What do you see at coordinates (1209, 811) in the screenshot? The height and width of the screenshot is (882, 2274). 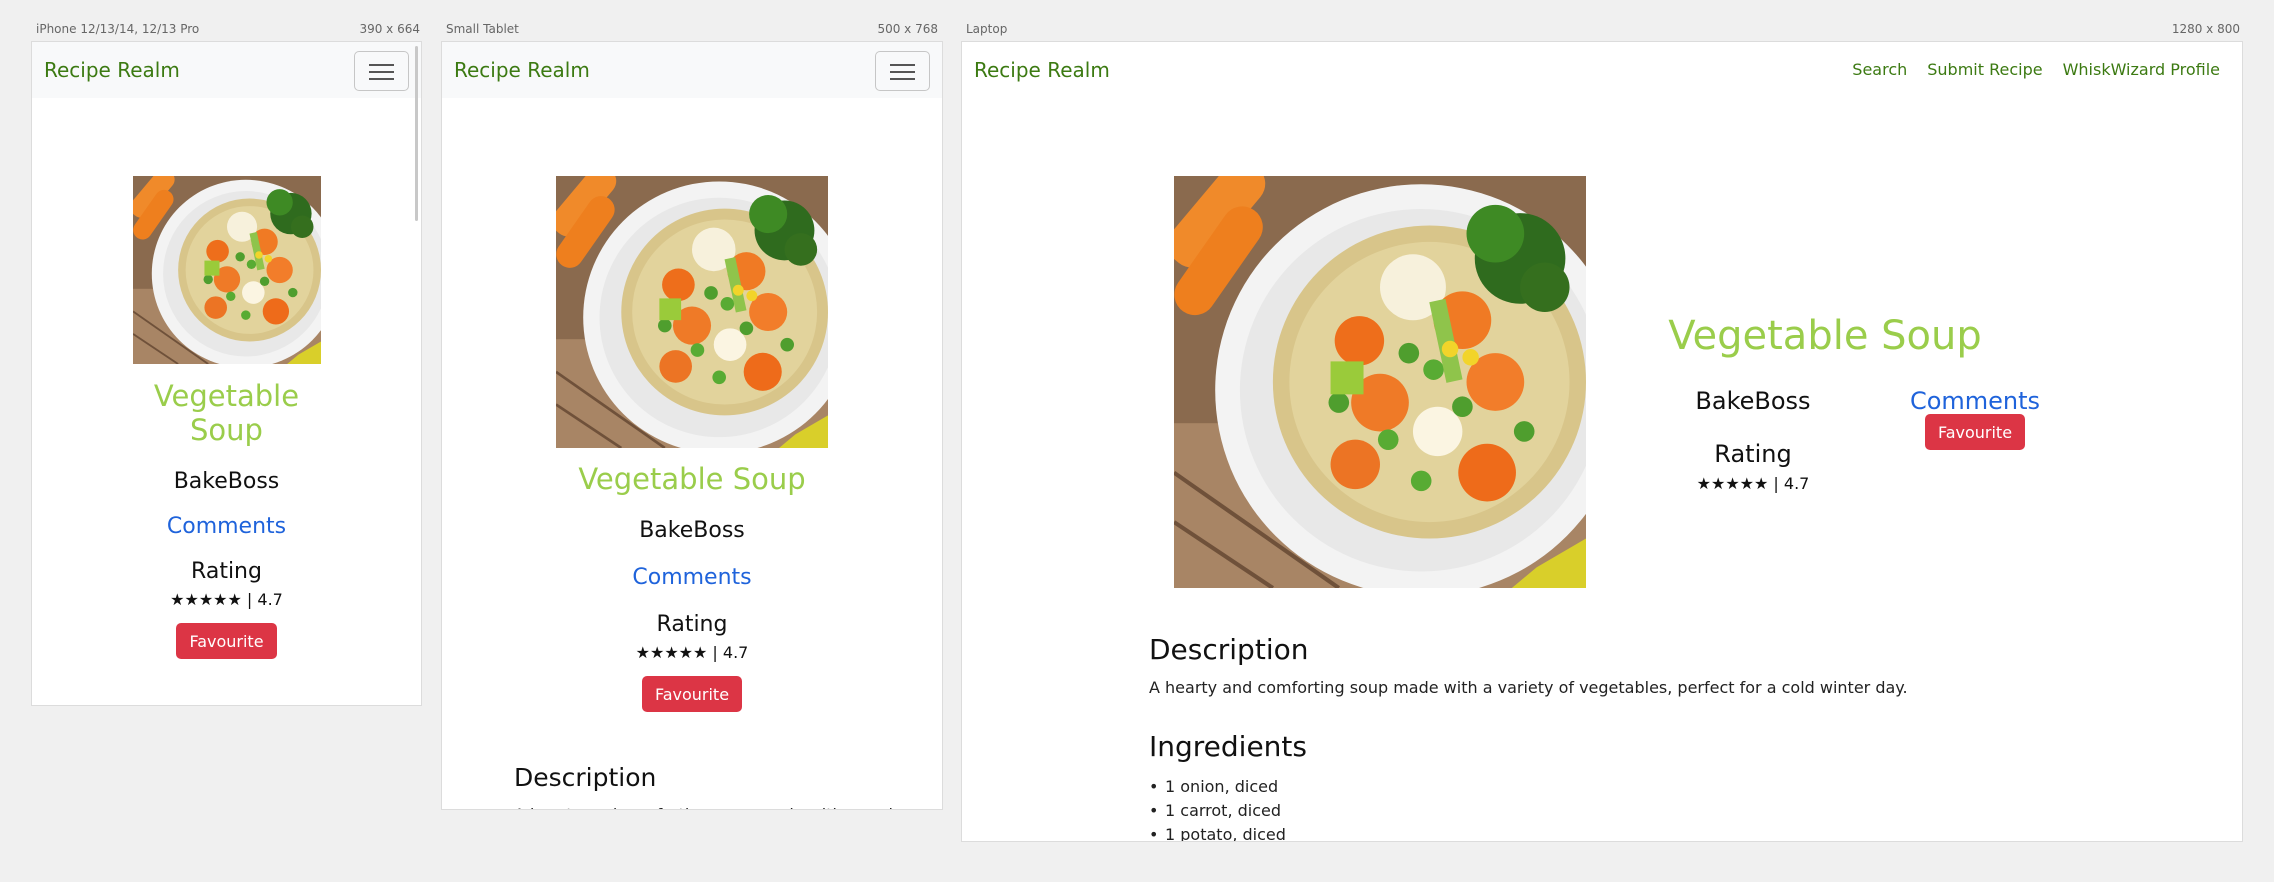 I see `list-item: 1 carrot, diced` at bounding box center [1209, 811].